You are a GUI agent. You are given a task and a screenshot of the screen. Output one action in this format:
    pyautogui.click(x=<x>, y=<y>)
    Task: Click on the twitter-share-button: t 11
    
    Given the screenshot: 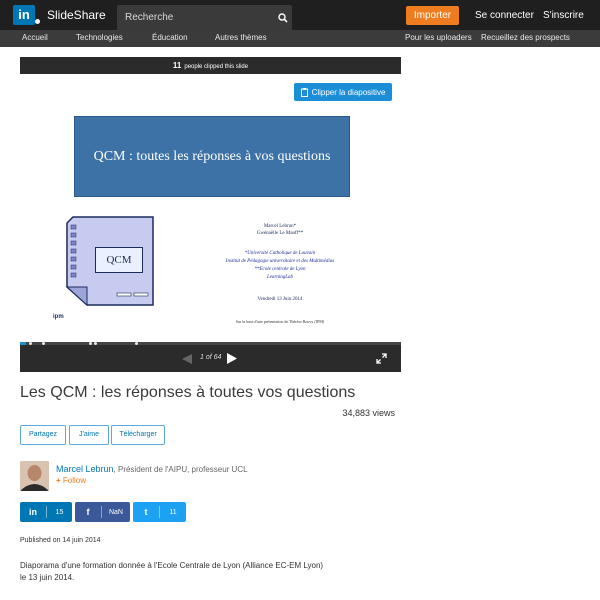 What is the action you would take?
    pyautogui.click(x=159, y=512)
    